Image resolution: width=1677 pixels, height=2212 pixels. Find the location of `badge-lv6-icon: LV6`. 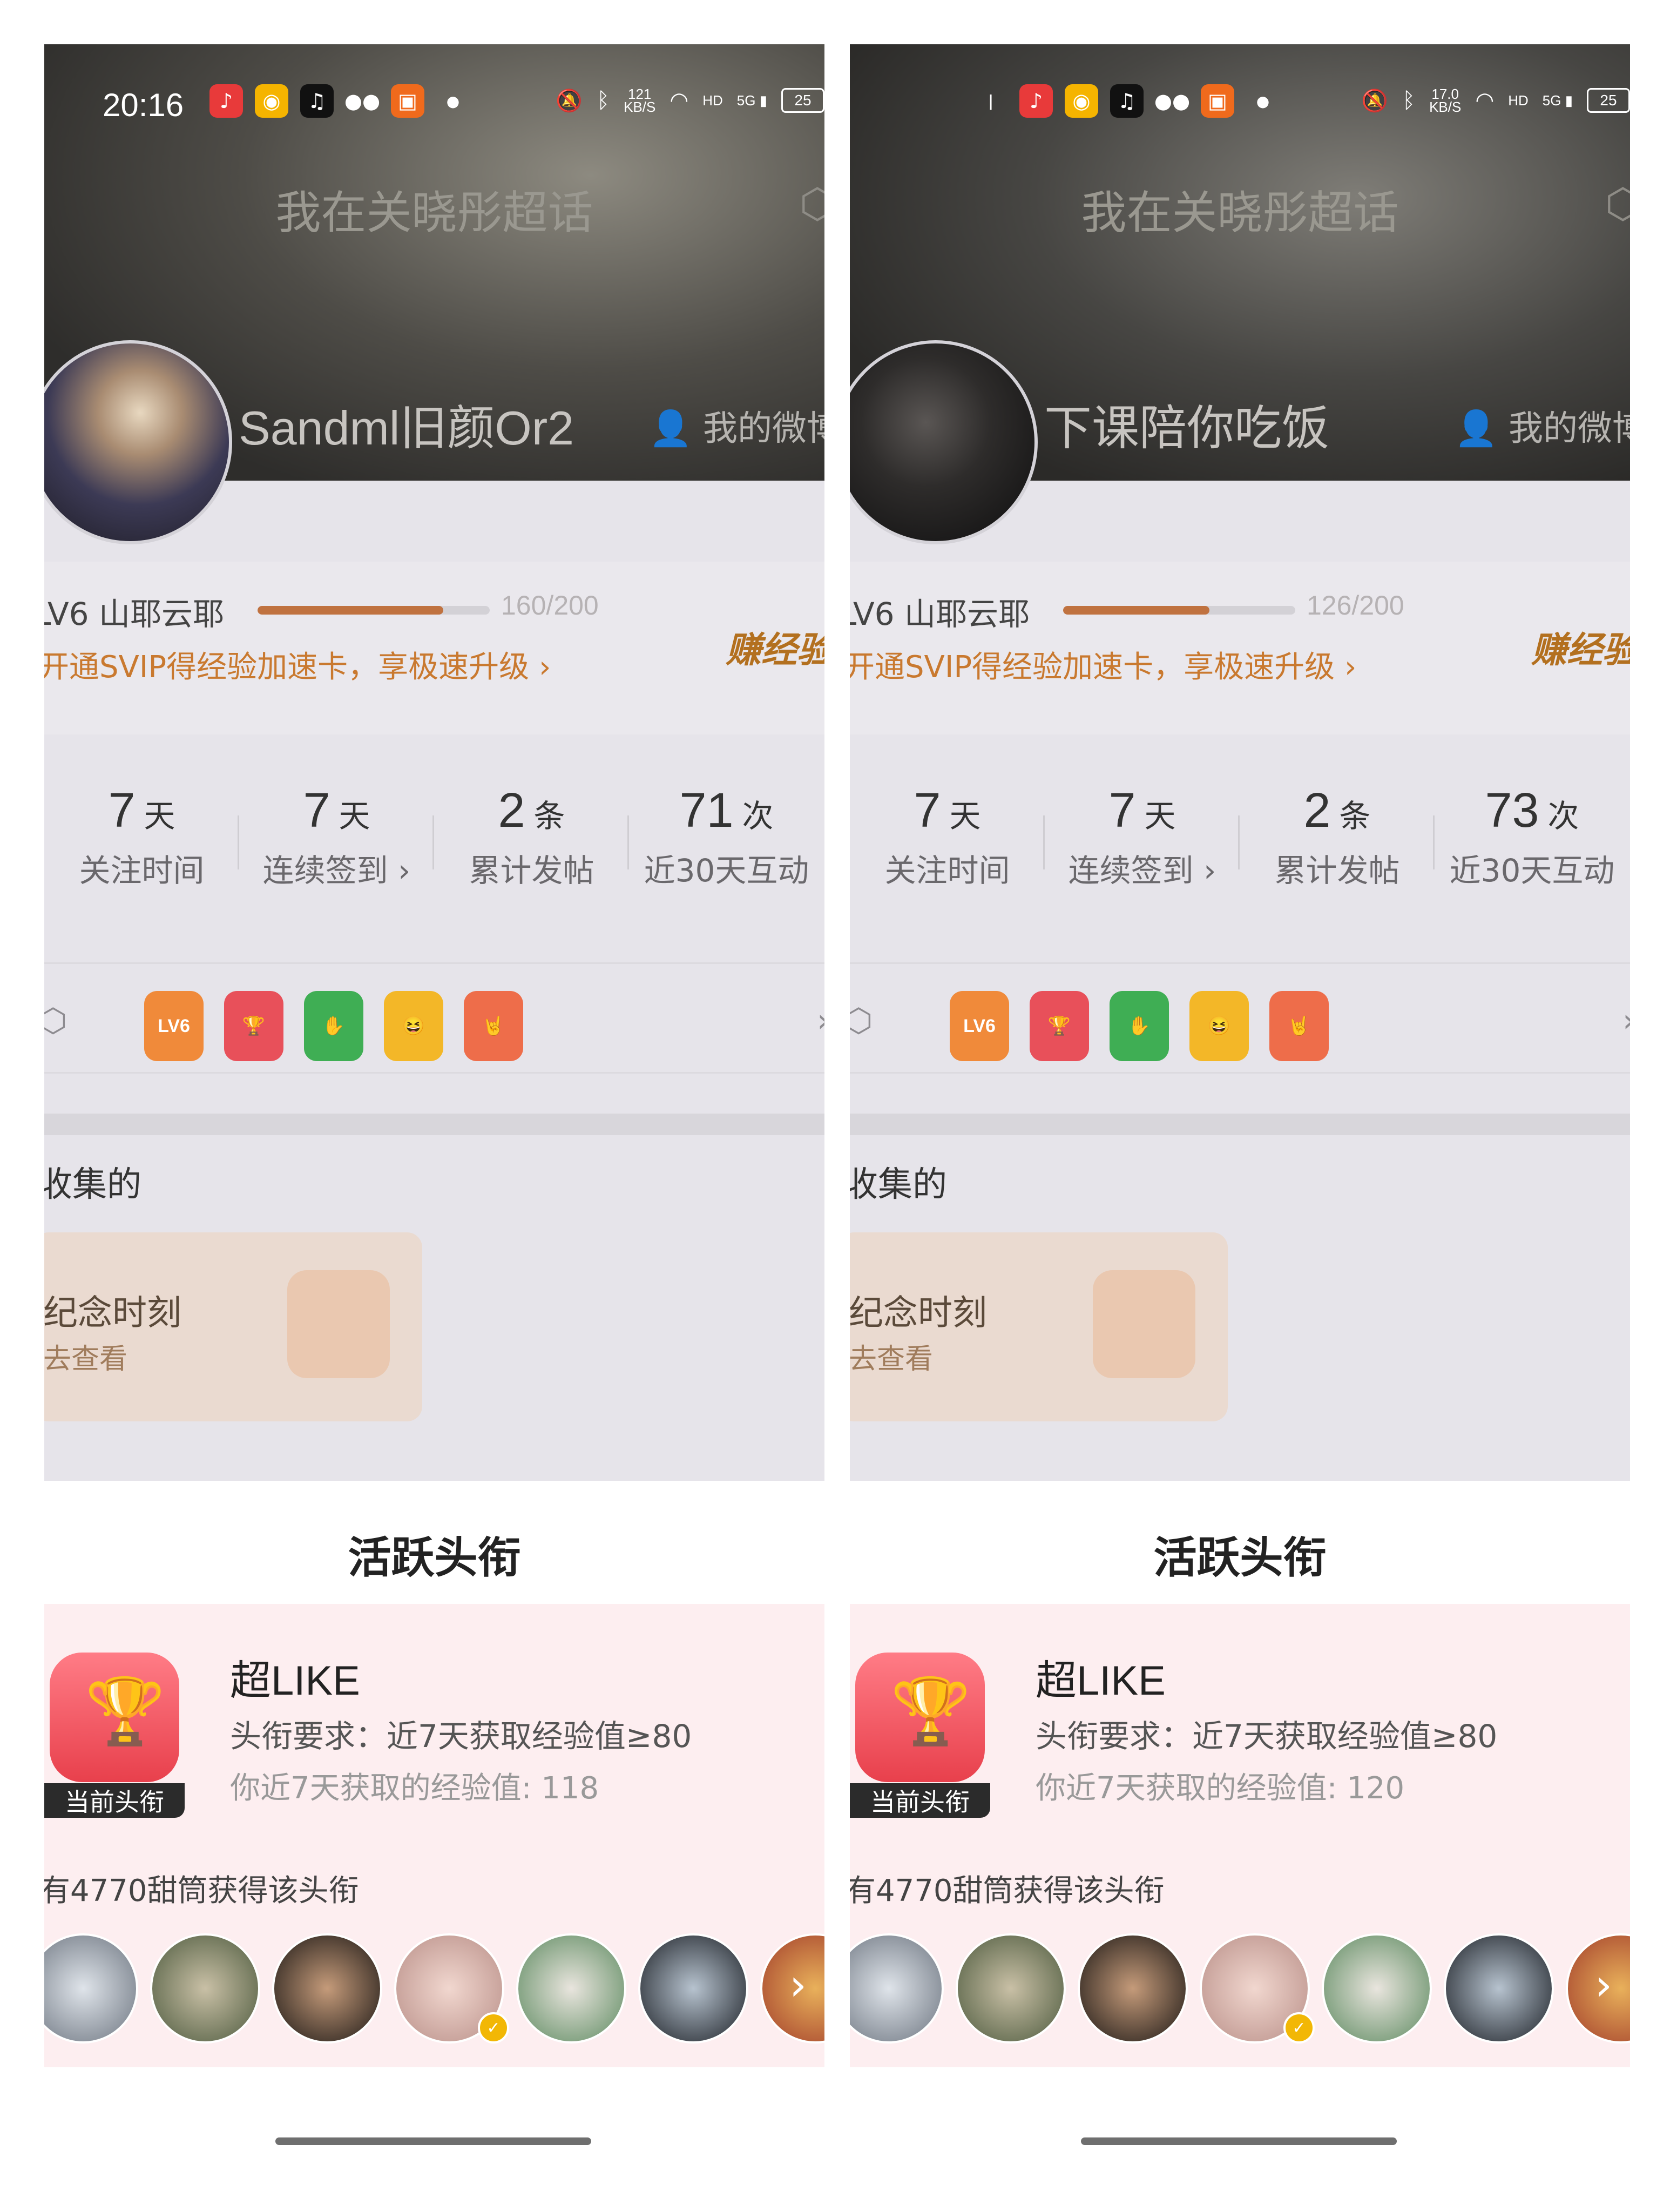

badge-lv6-icon: LV6 is located at coordinates (979, 1026).